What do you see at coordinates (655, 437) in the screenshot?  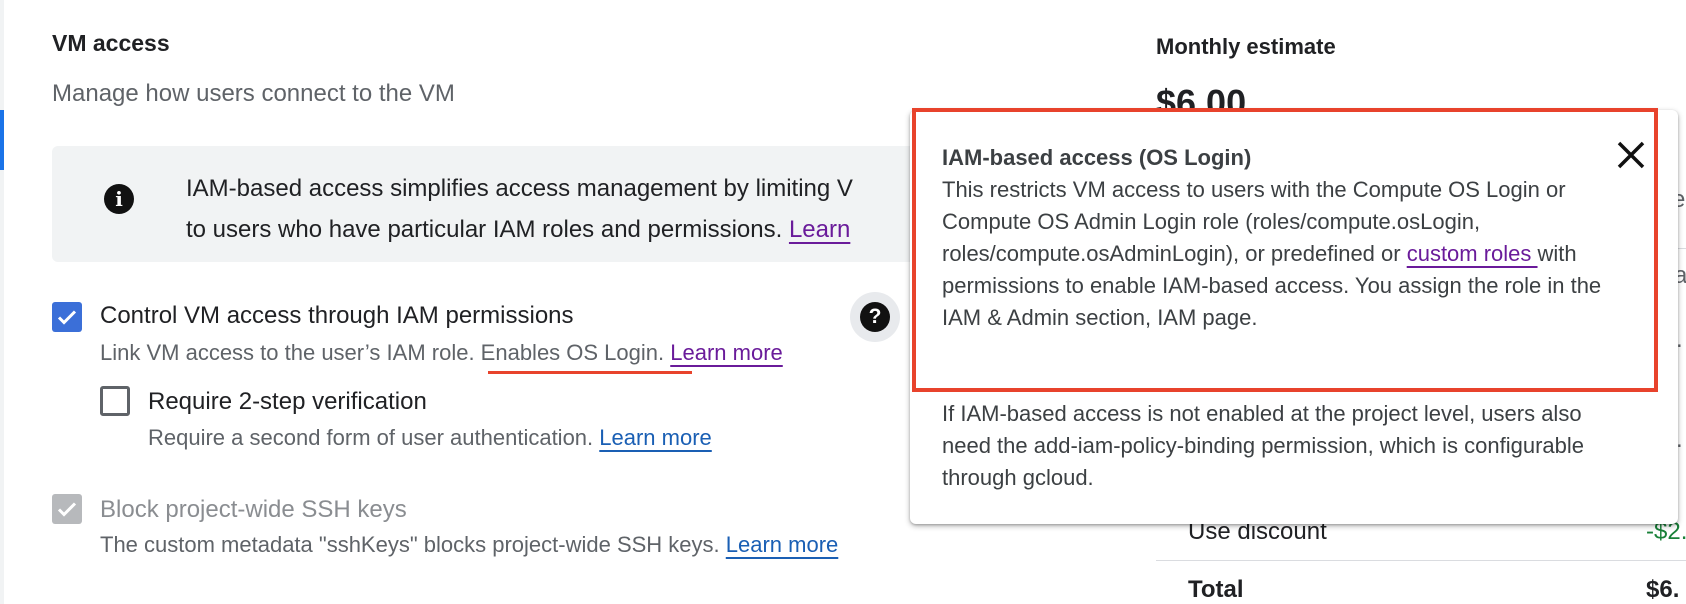 I see `two-step-learn-more-link: Learn more` at bounding box center [655, 437].